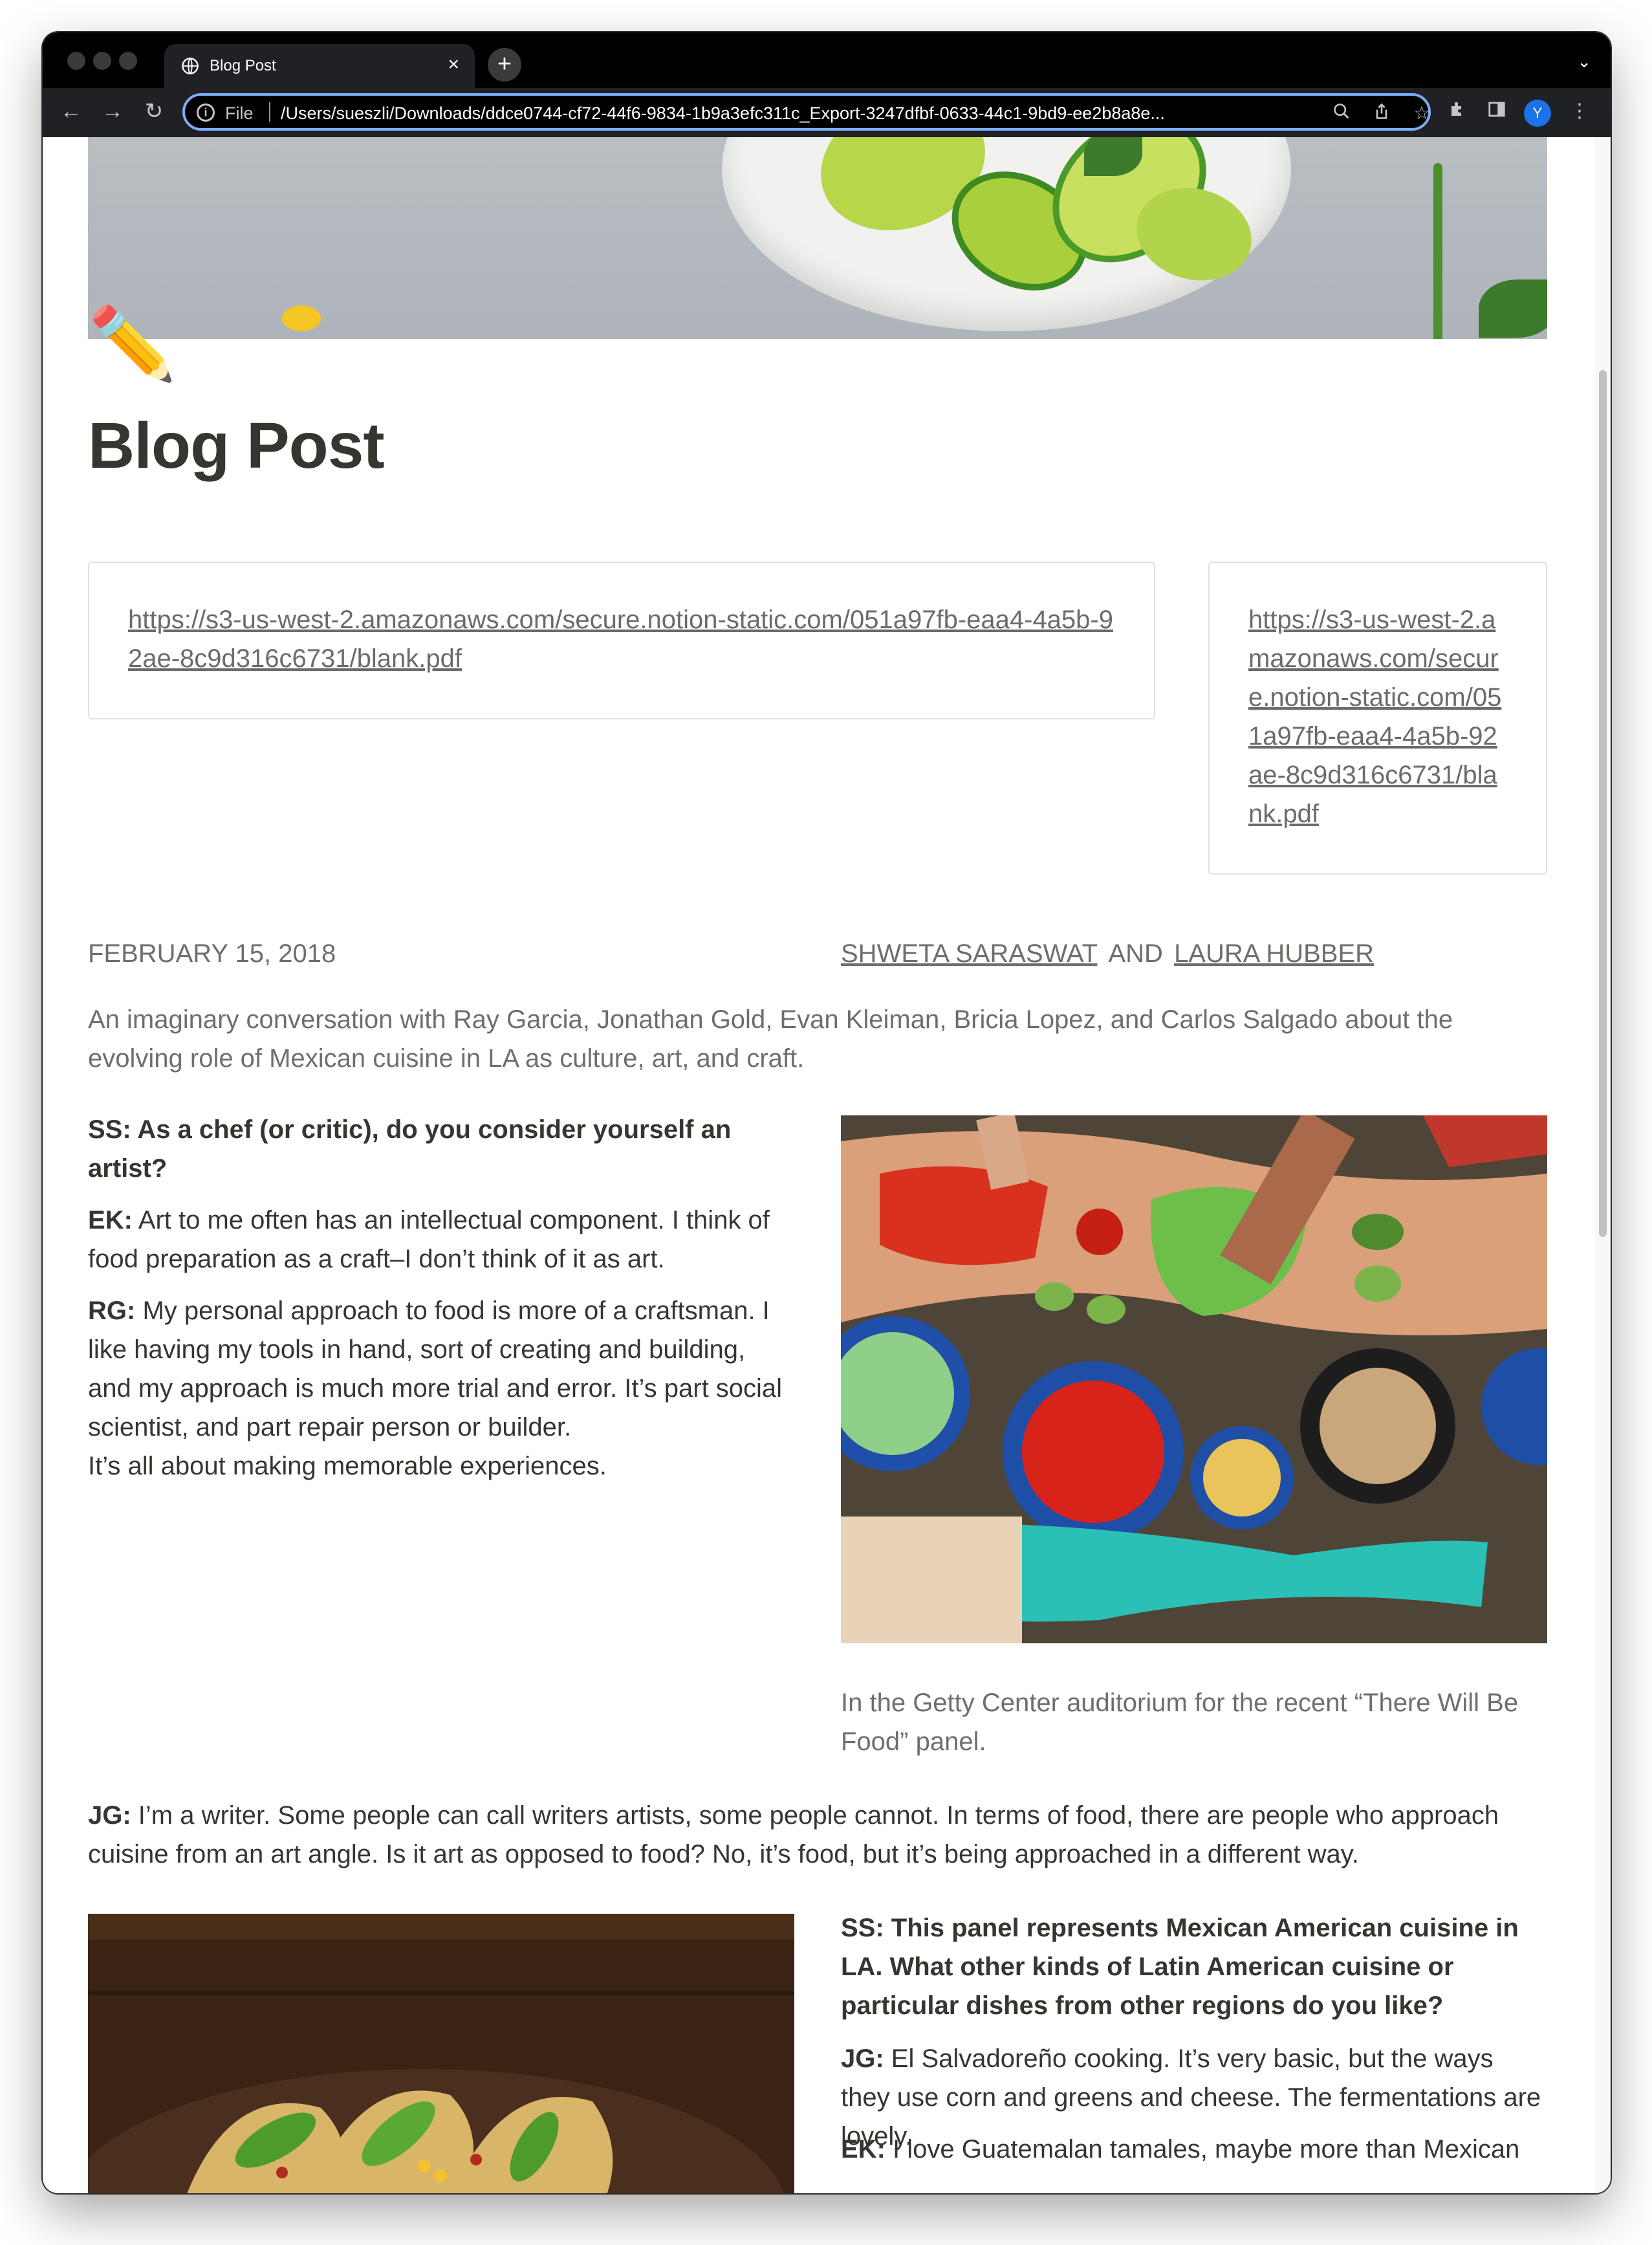 The width and height of the screenshot is (1652, 2245). Describe the element at coordinates (71, 111) in the screenshot. I see `back-arrow-icon: ←` at that location.